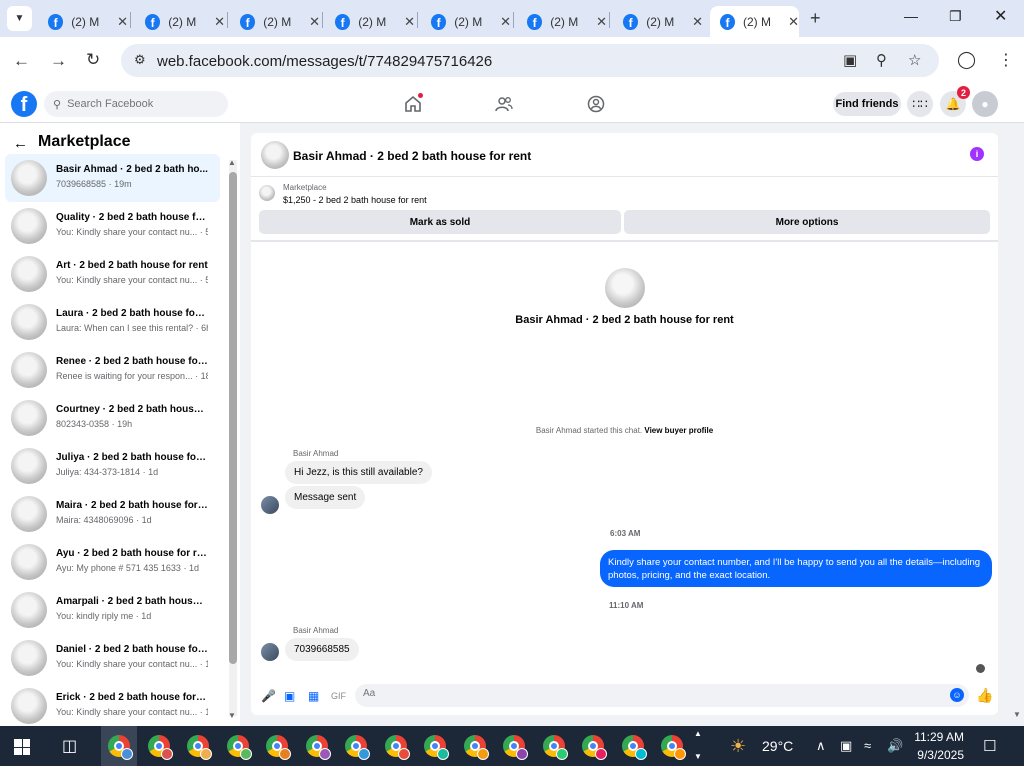  Describe the element at coordinates (895, 746) in the screenshot. I see `volume-icon: 🔊` at that location.